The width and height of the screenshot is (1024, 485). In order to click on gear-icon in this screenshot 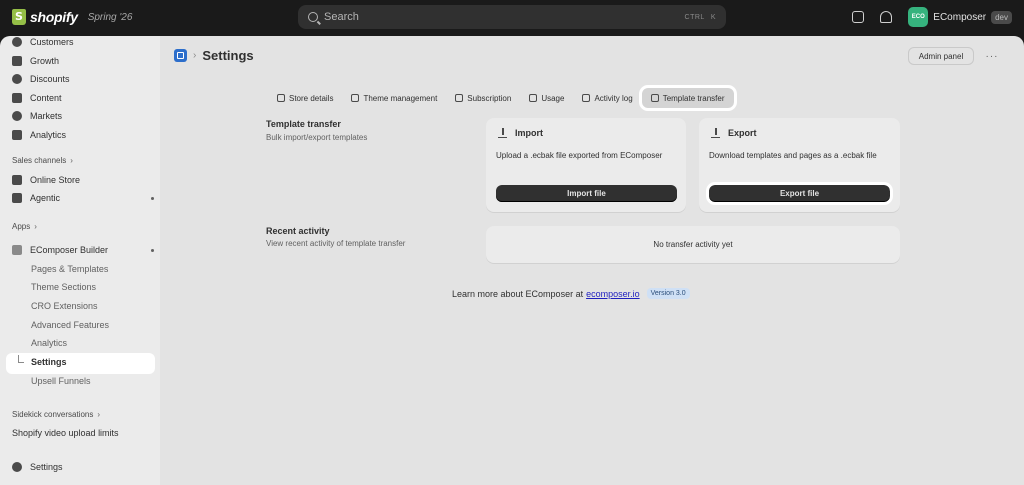, I will do `click(17, 467)`.